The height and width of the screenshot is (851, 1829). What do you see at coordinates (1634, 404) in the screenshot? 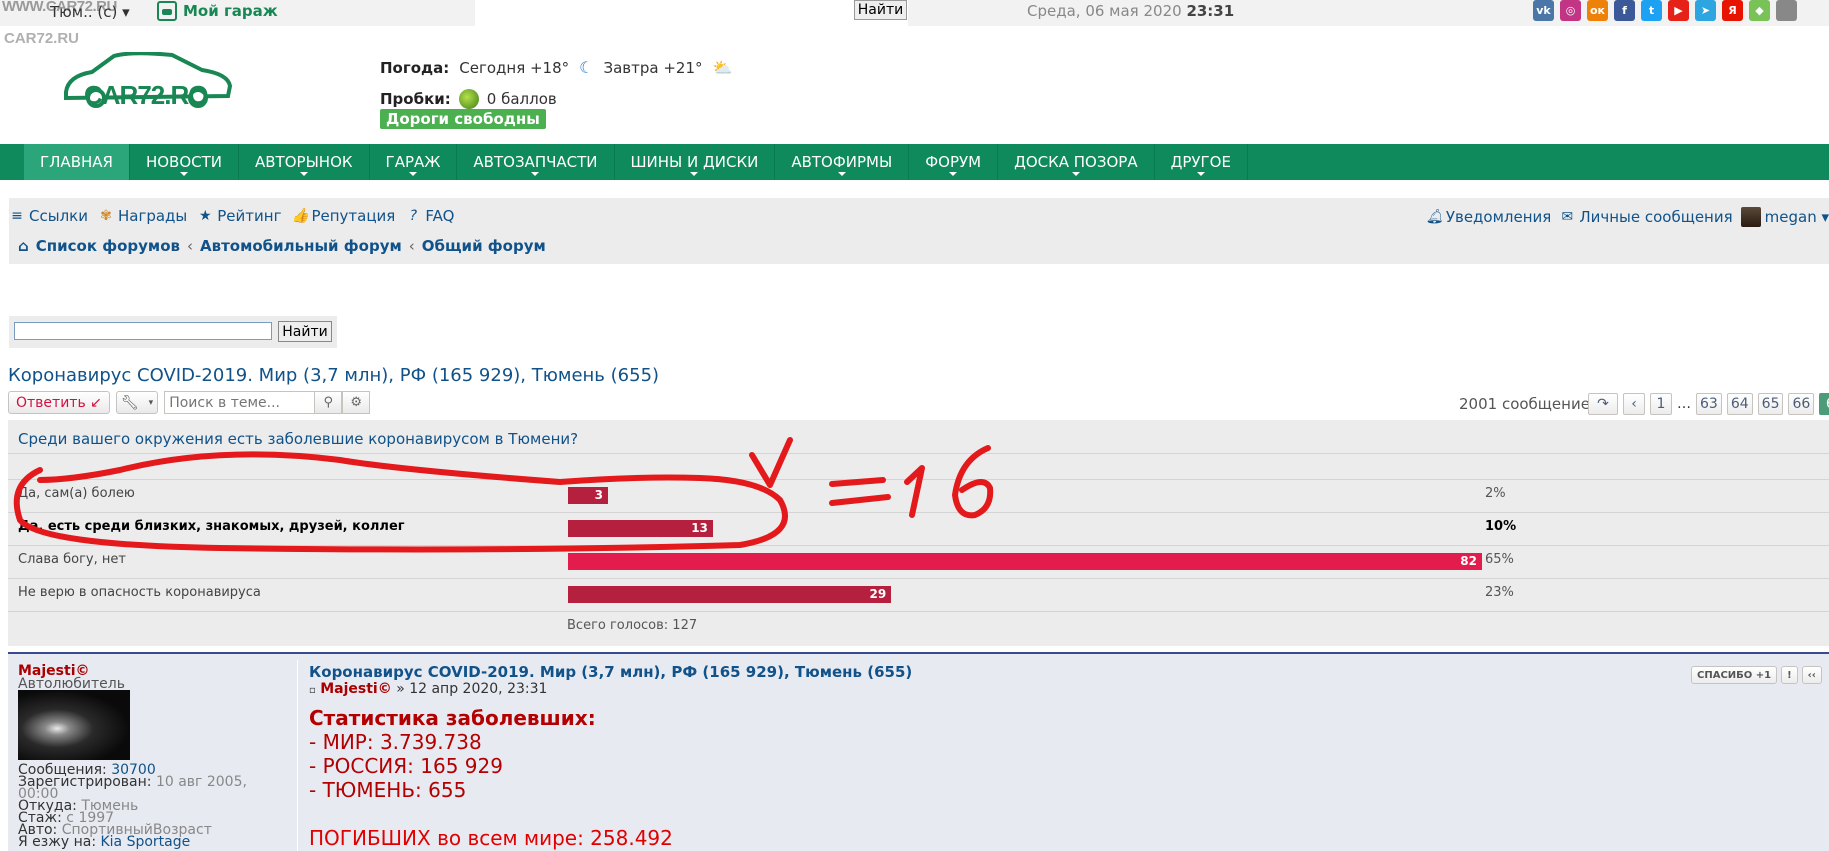
I see `prev-page-icon: ‹` at bounding box center [1634, 404].